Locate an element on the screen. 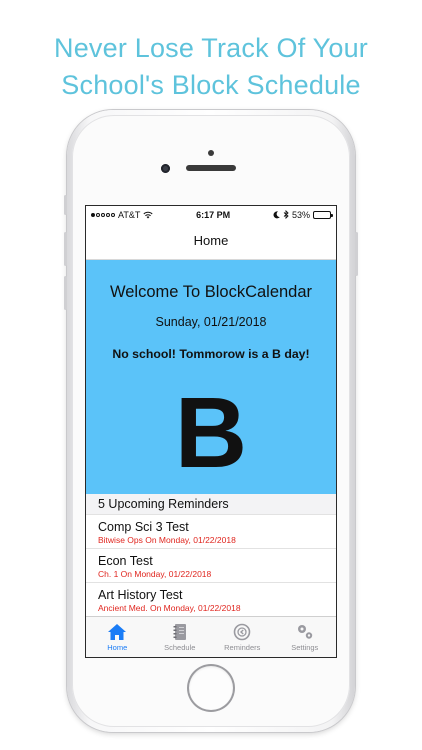 This screenshot has width=422, height=750. tab-label: Reminders is located at coordinates (242, 647).